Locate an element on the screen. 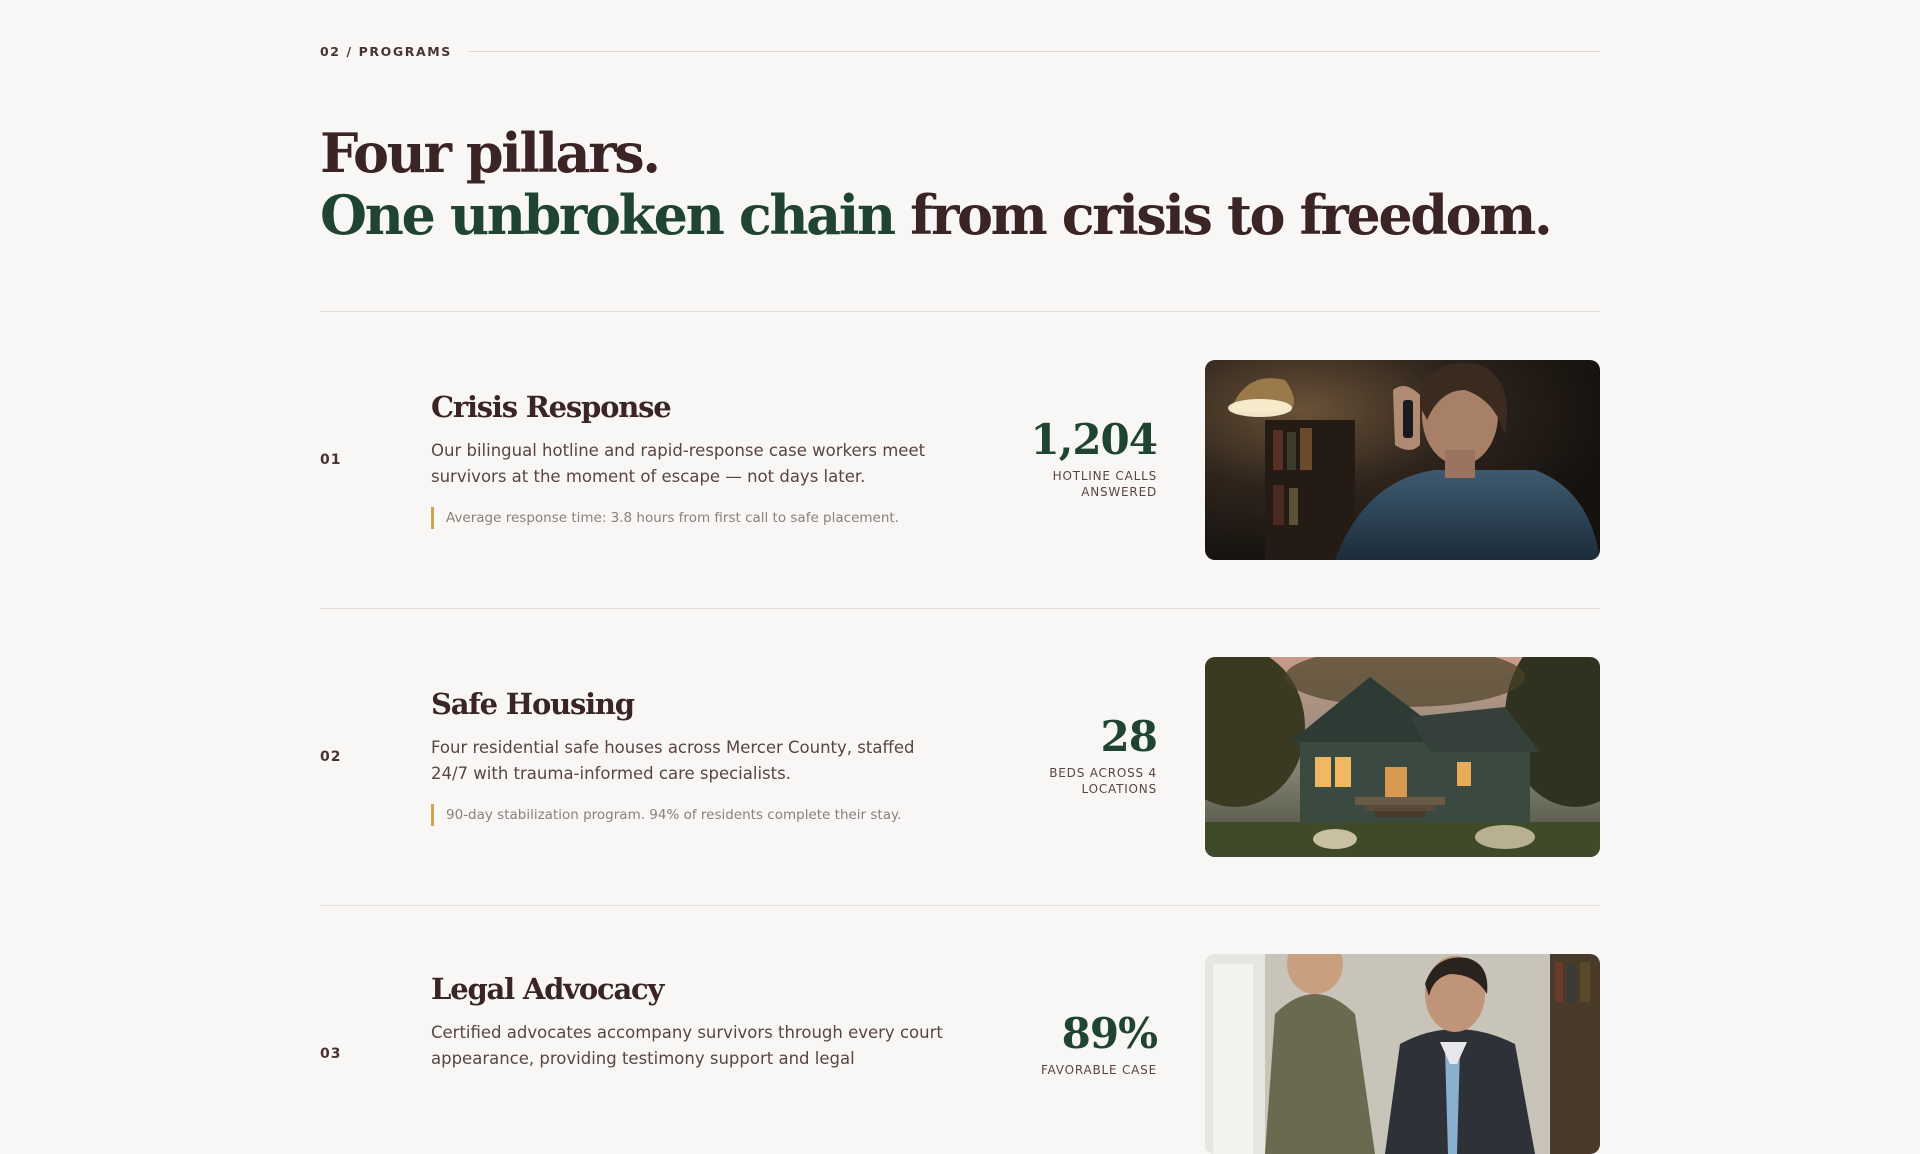 This screenshot has height=1154, width=1920. stat-value: 1,204 is located at coordinates (1094, 439).